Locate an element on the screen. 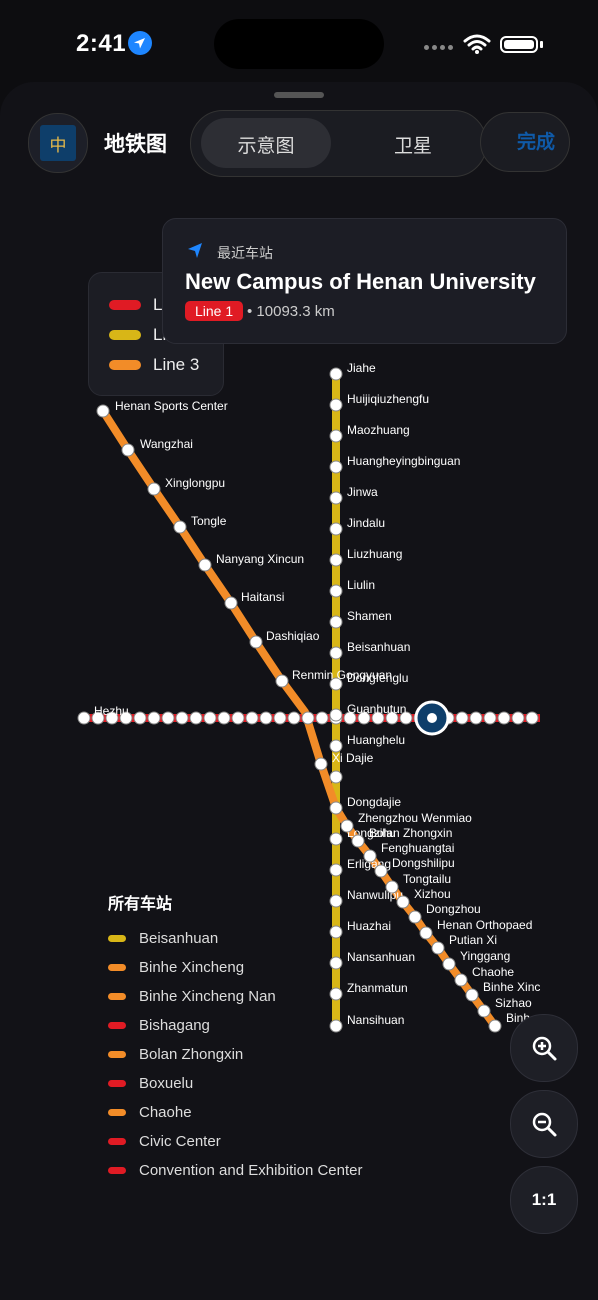 The image size is (598, 1300). line3-station-label: Henan Sports Center is located at coordinates (171, 406).